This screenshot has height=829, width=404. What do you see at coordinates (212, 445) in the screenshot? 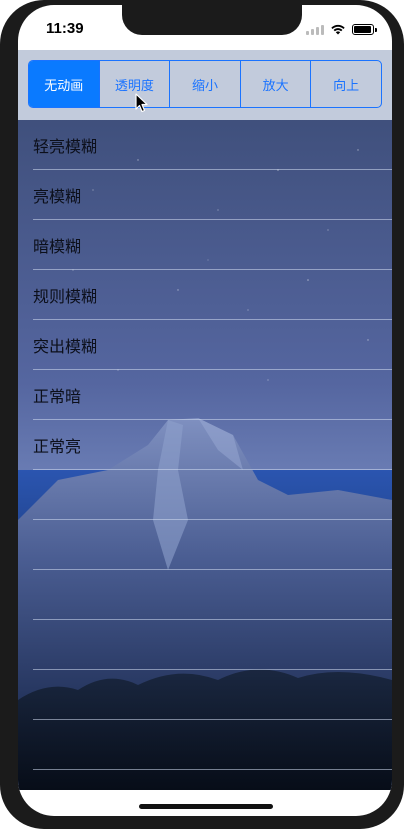
I see `list-item: 正常亮` at bounding box center [212, 445].